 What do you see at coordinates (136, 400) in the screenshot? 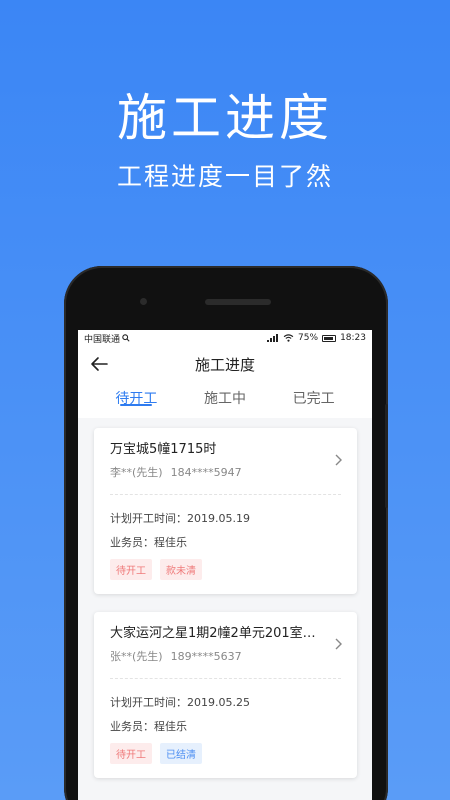
I see `tab-pending: 待开工` at bounding box center [136, 400].